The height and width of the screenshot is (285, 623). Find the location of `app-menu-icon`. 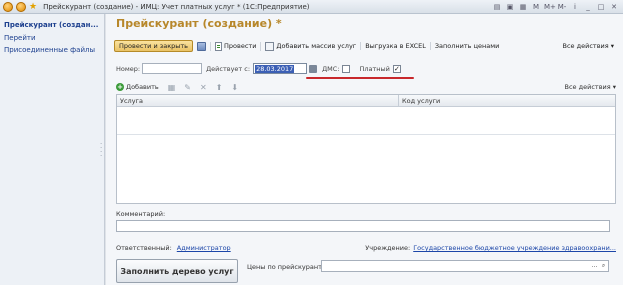

app-menu-icon is located at coordinates (8, 6).